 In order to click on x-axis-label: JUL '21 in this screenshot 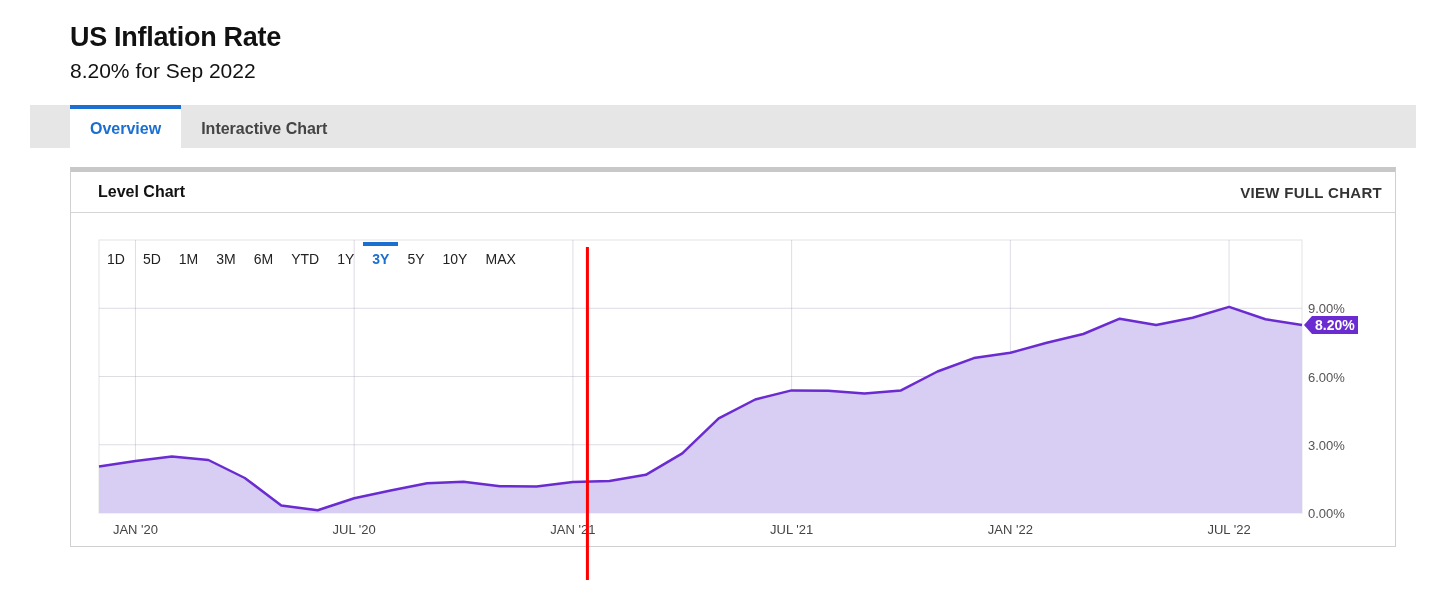, I will do `click(792, 529)`.